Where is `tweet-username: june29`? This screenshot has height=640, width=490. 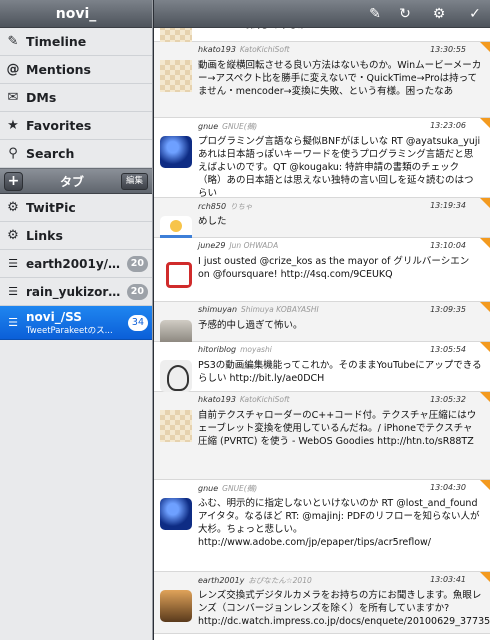 tweet-username: june29 is located at coordinates (211, 245).